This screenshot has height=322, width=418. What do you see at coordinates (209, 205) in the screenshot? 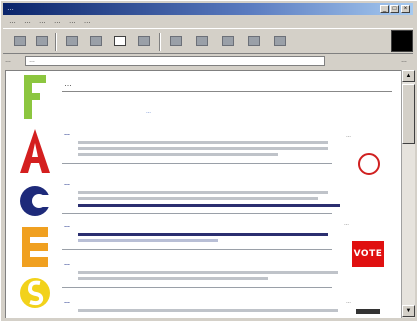
I see `entry-text-highlight` at bounding box center [209, 205].